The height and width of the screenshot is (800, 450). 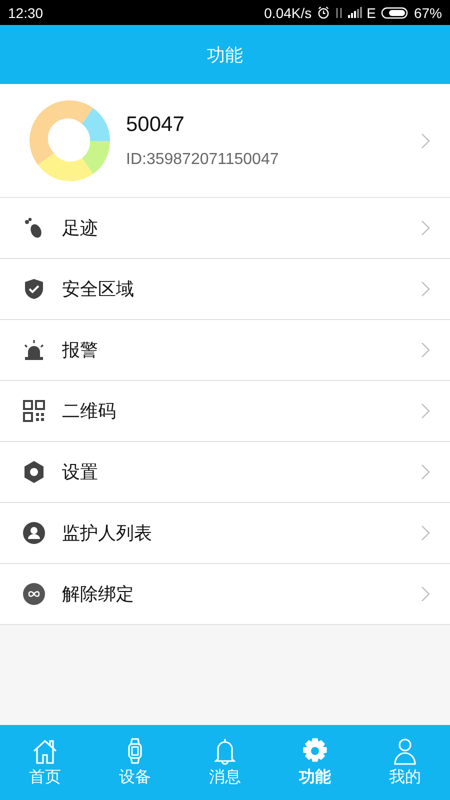 I want to click on home-icon, so click(x=45, y=751).